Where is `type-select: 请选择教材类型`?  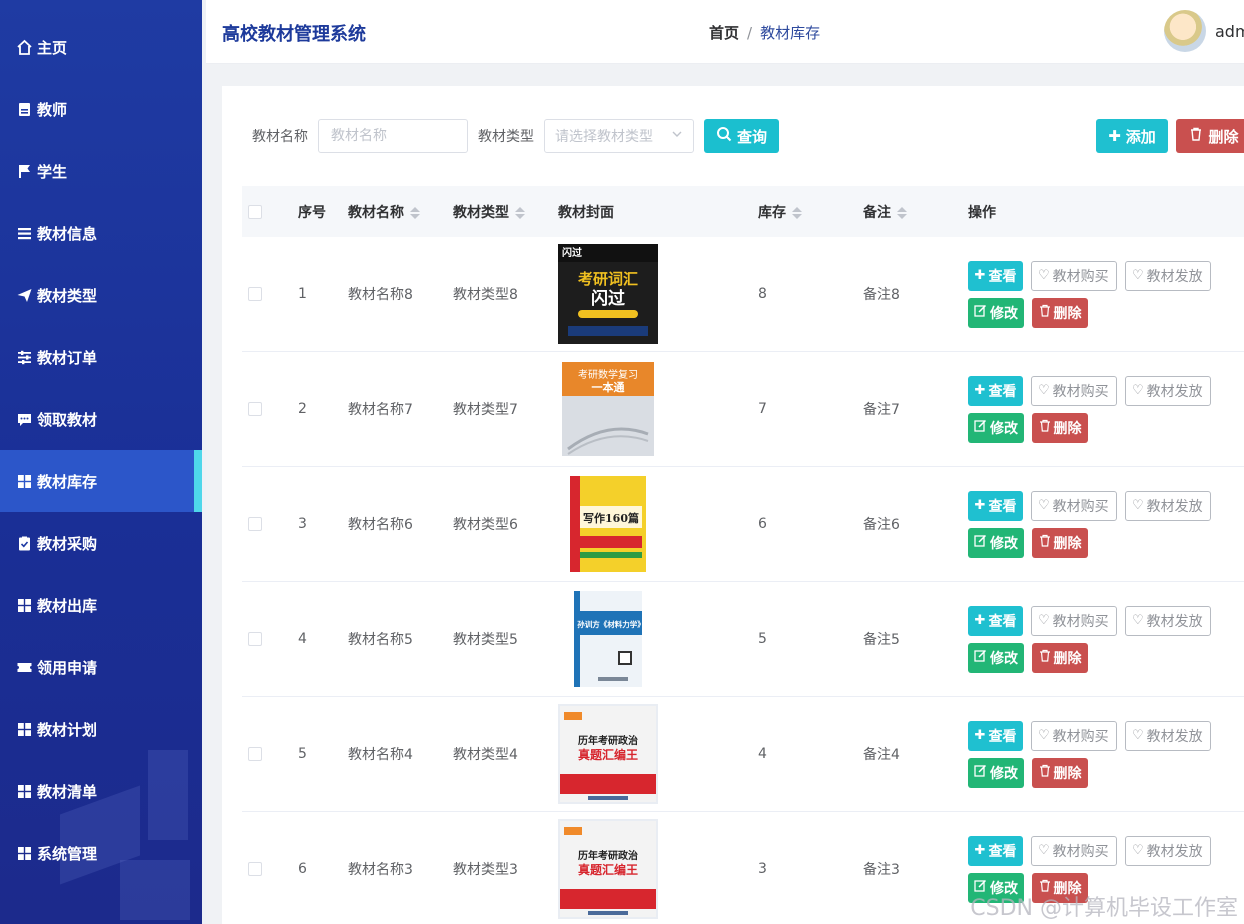 type-select: 请选择教材类型 is located at coordinates (619, 136).